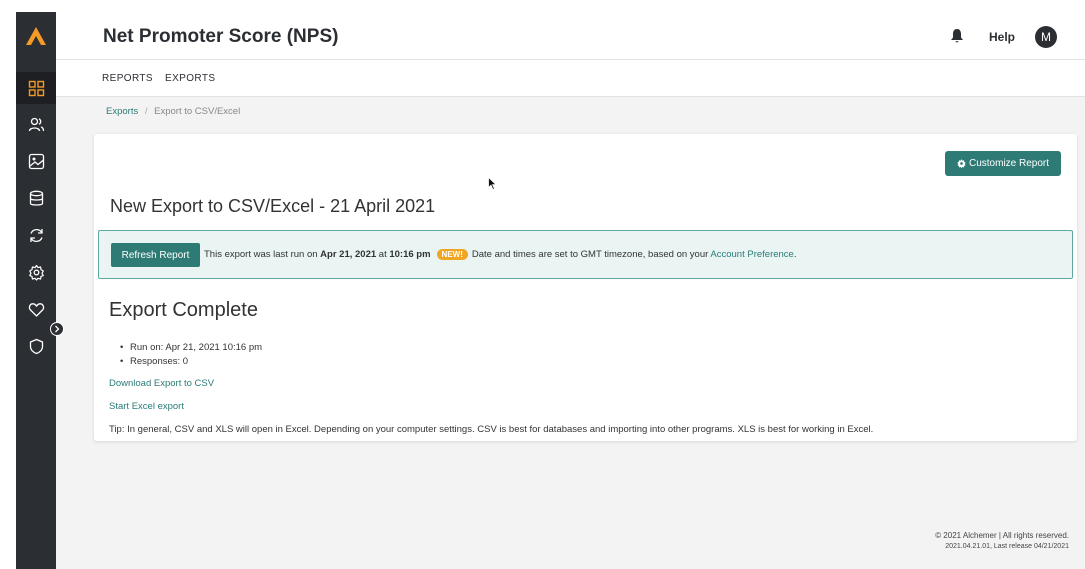  Describe the element at coordinates (221, 36) in the screenshot. I see `page-title: Net Promoter Score (NPS)` at that location.